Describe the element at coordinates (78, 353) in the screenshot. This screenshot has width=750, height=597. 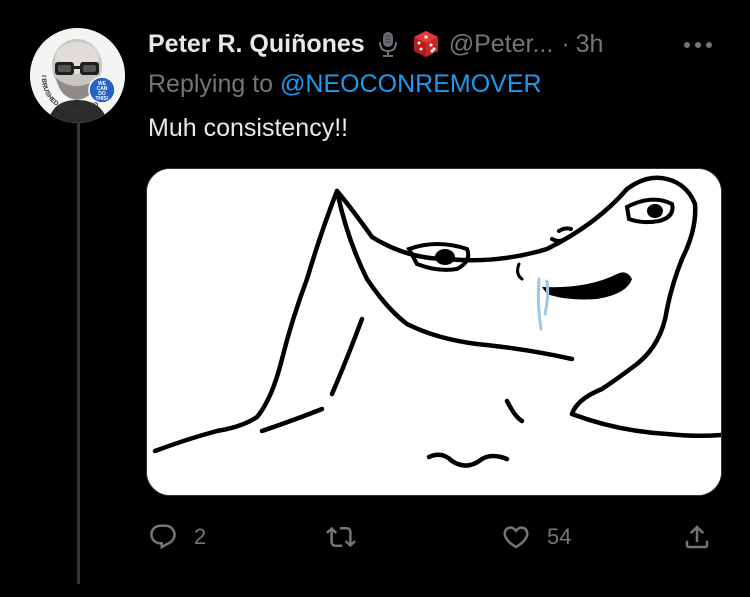
I see `thread-line` at that location.